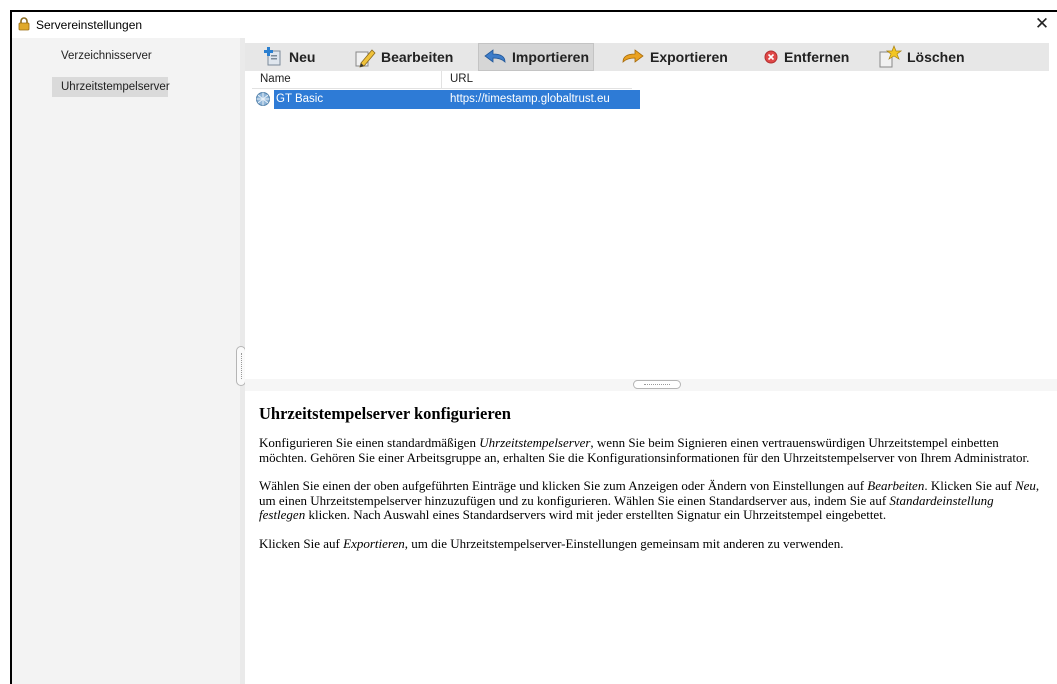 The width and height of the screenshot is (1057, 684). I want to click on new-label: Neu, so click(302, 57).